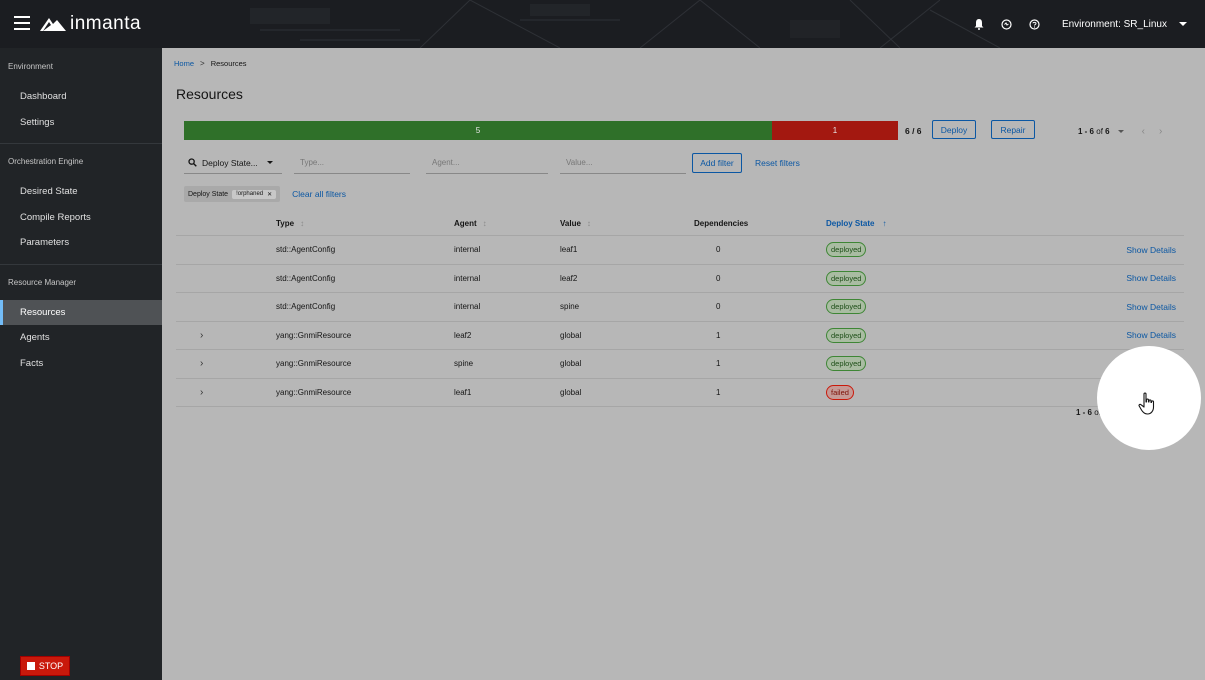 Image resolution: width=1205 pixels, height=680 pixels. What do you see at coordinates (717, 163) in the screenshot?
I see `add-filter-button: Add filter` at bounding box center [717, 163].